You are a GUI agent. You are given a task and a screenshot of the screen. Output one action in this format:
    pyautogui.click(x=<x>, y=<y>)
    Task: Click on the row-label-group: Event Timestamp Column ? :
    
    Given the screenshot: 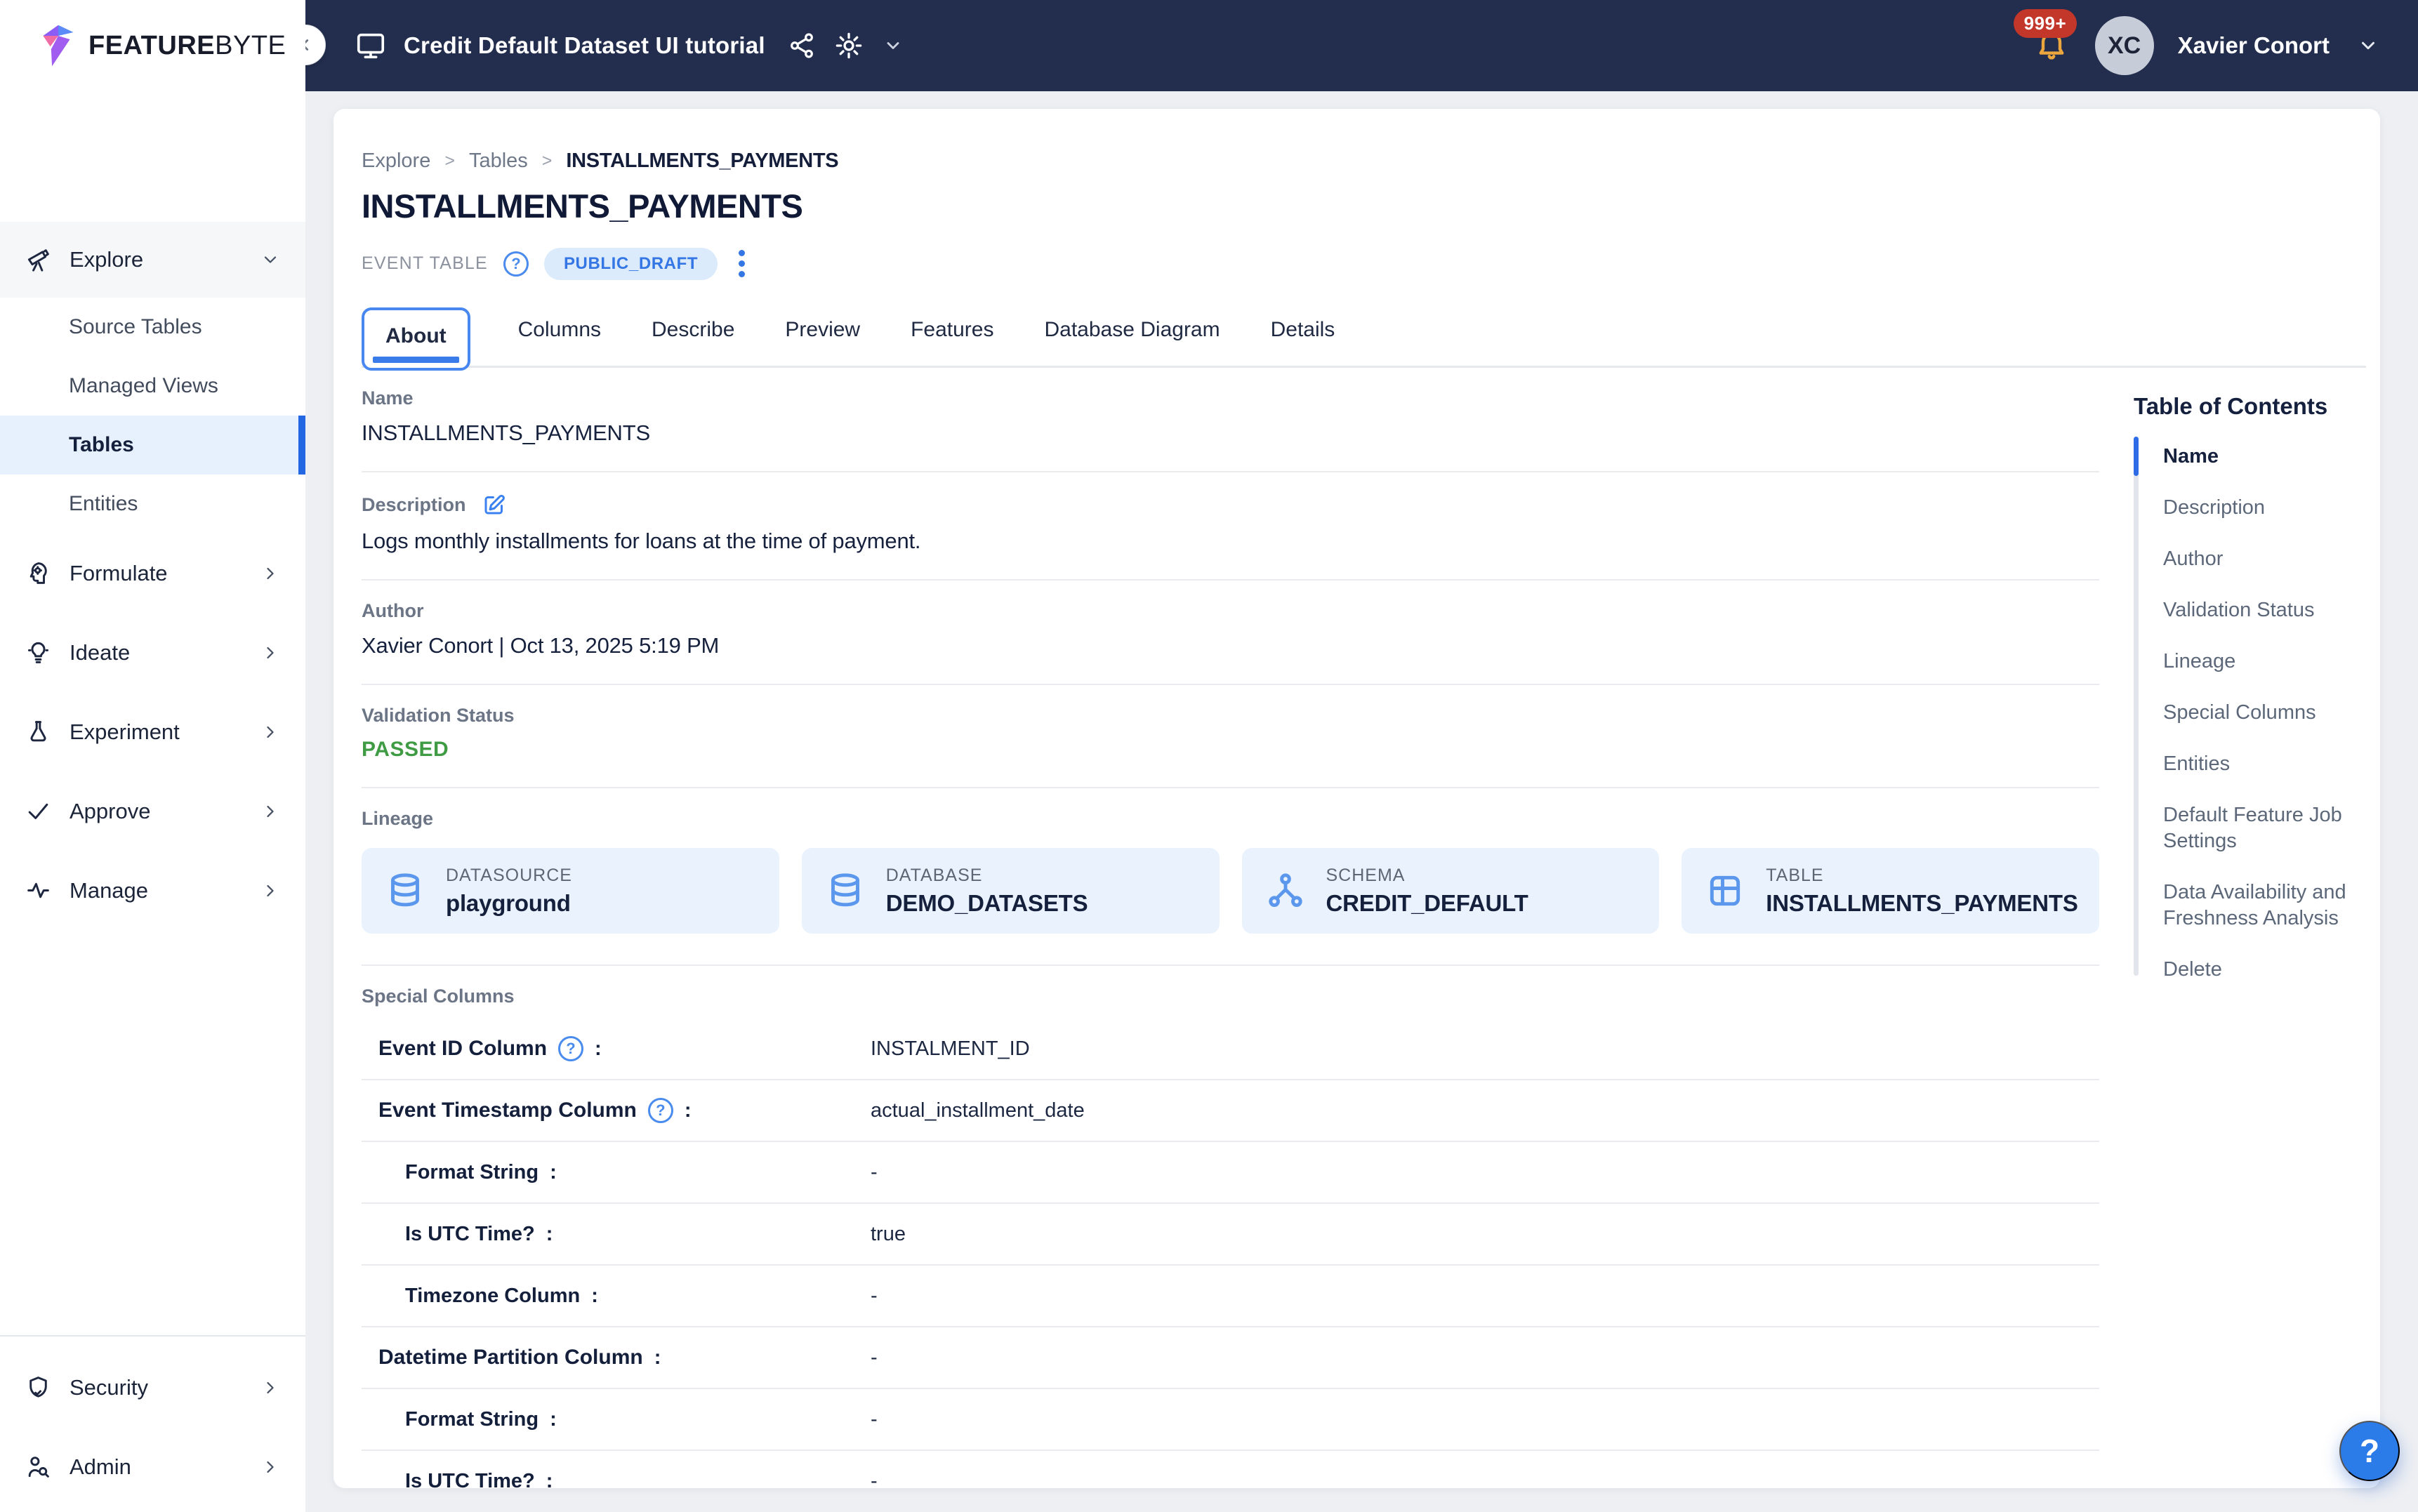 What is the action you would take?
    pyautogui.click(x=527, y=1111)
    